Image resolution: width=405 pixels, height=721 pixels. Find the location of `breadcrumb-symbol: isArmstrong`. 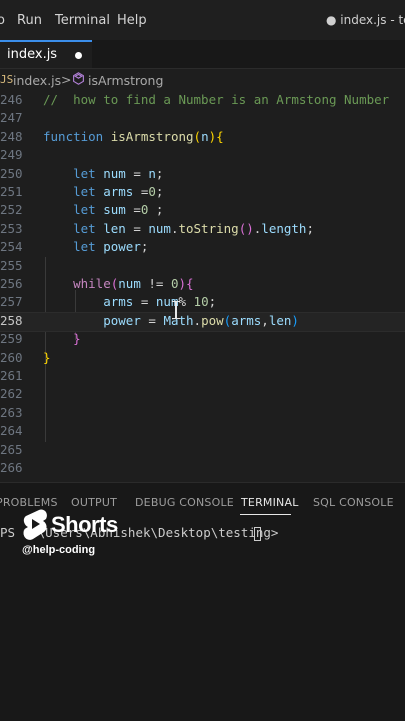

breadcrumb-symbol: isArmstrong is located at coordinates (125, 80).